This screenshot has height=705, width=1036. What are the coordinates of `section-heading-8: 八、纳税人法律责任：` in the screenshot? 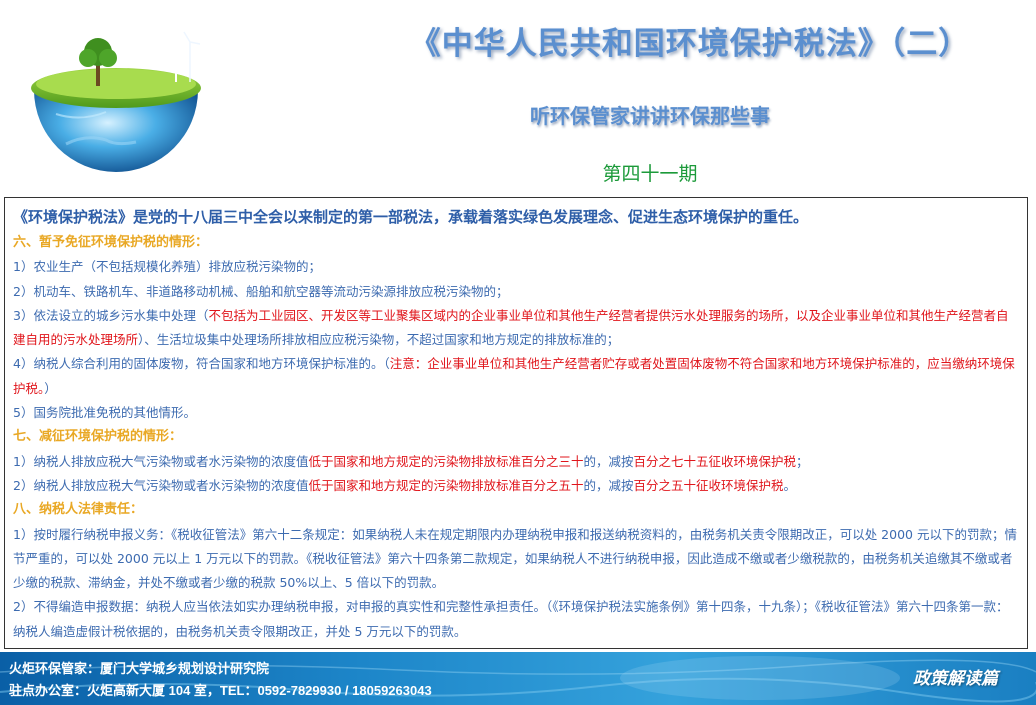 It's located at (78, 510).